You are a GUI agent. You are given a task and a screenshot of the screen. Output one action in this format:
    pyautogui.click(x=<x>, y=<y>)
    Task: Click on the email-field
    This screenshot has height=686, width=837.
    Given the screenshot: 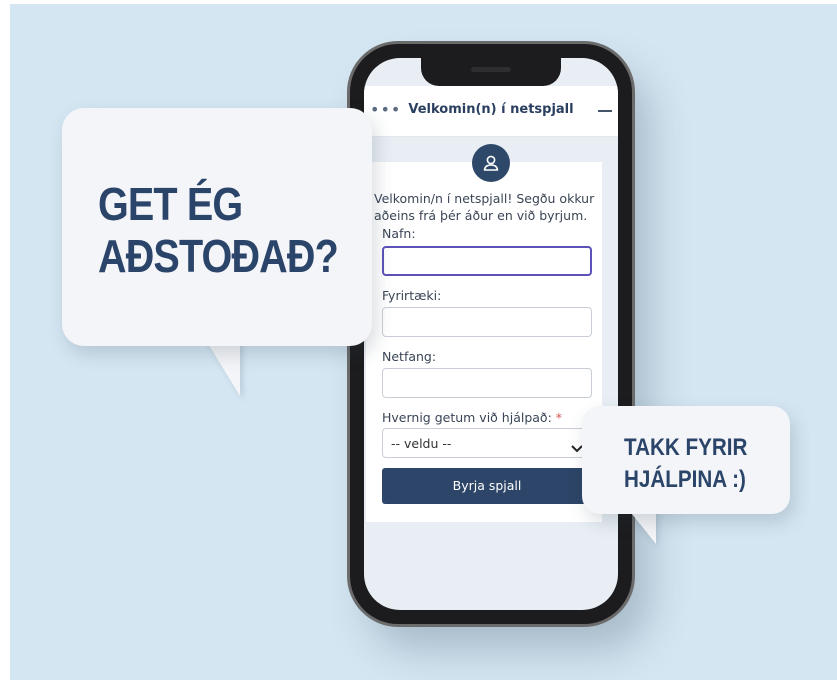 What is the action you would take?
    pyautogui.click(x=487, y=383)
    